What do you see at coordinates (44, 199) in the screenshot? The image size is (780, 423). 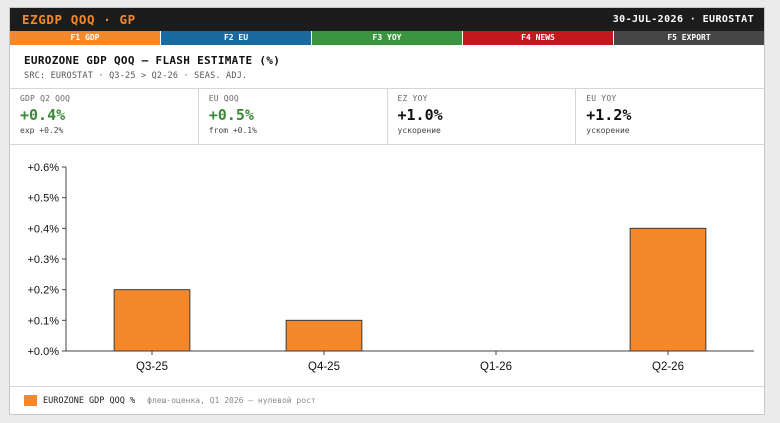 I see `y-tick-label: +0.5%` at bounding box center [44, 199].